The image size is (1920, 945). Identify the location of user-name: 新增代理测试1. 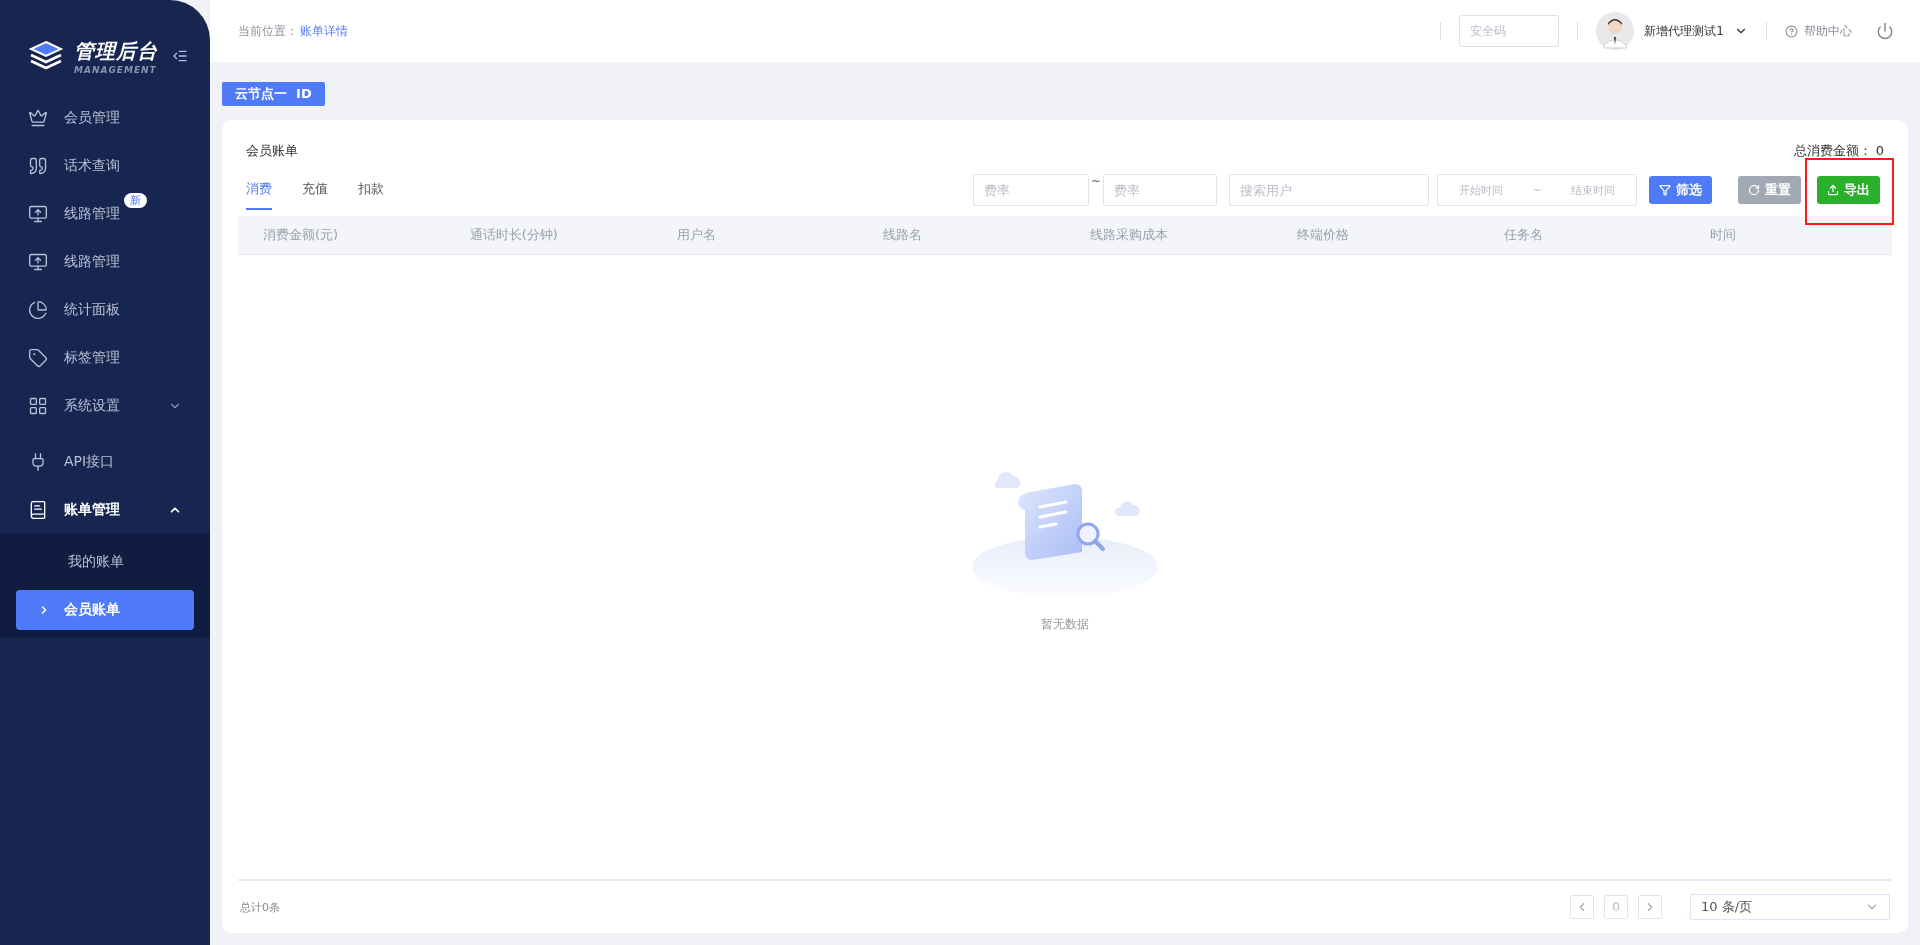
(1684, 31).